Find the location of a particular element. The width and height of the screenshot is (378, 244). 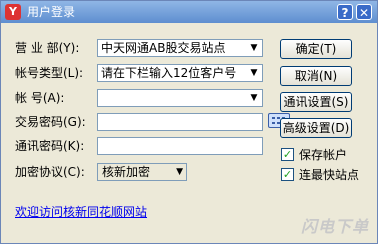

close-button: ✕ is located at coordinates (364, 12).